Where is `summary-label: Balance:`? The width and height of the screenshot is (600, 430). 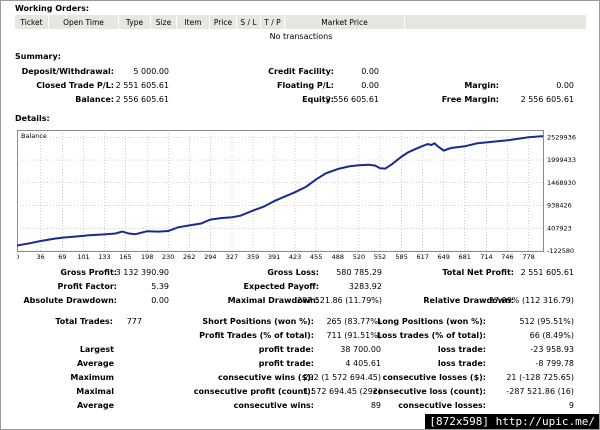
summary-label: Balance: is located at coordinates (94, 99).